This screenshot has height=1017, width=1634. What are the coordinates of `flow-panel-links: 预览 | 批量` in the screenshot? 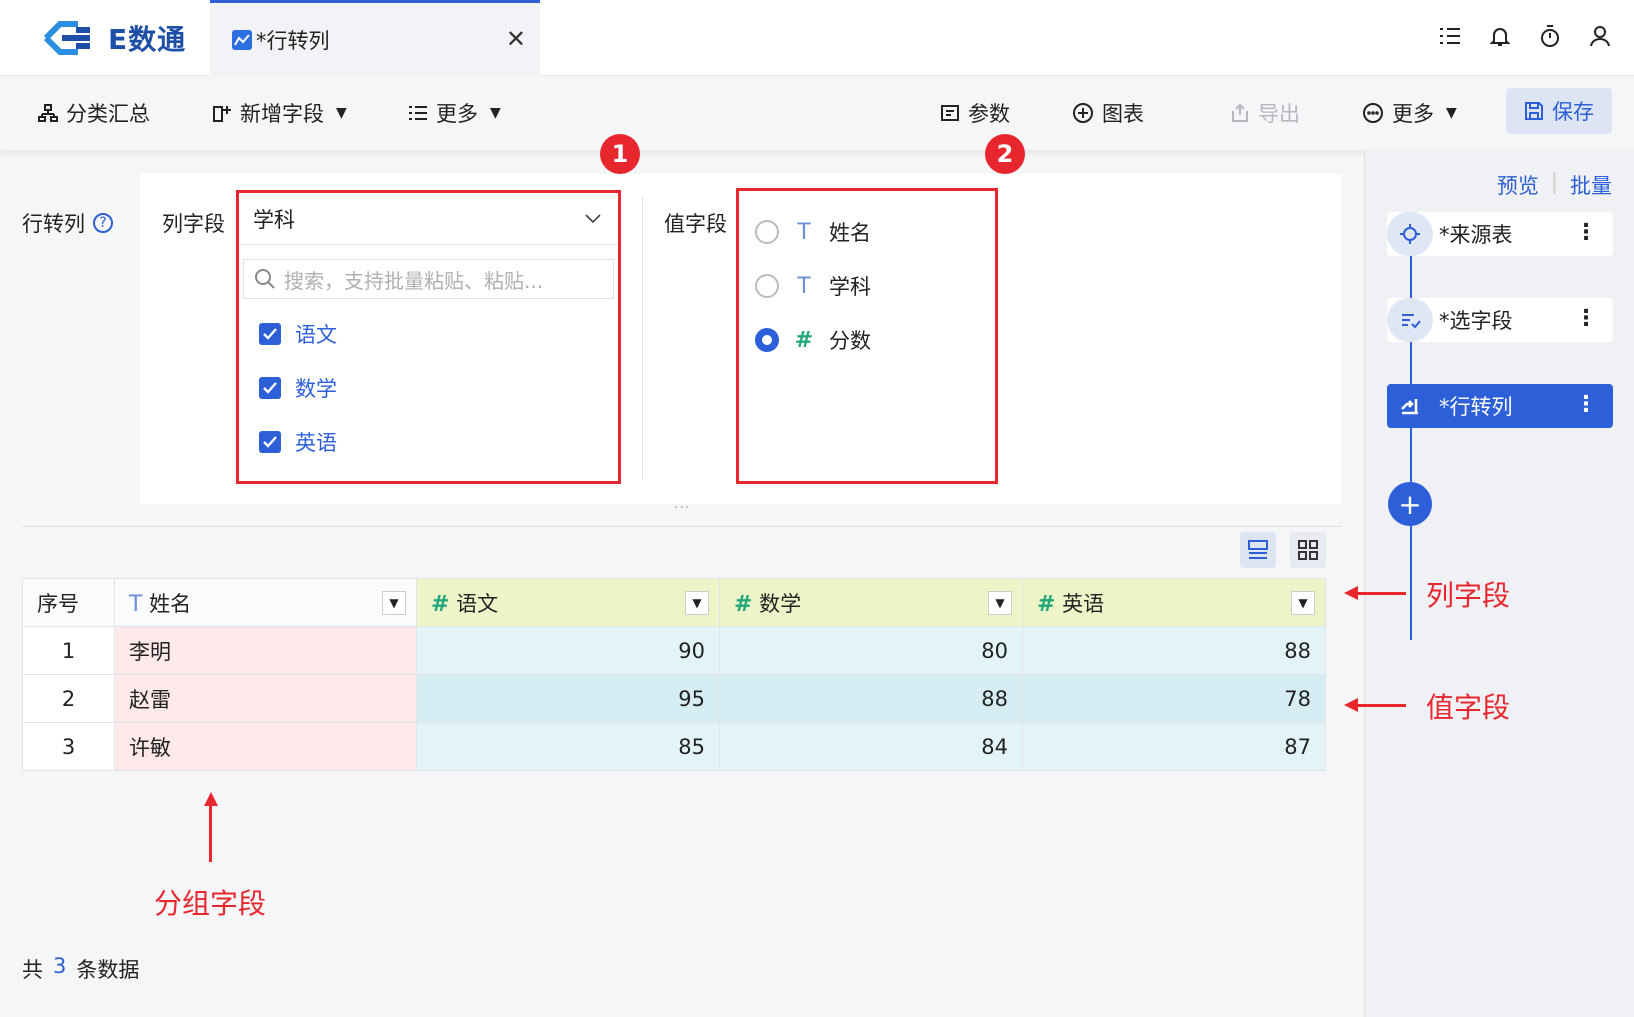 It's located at (1554, 185).